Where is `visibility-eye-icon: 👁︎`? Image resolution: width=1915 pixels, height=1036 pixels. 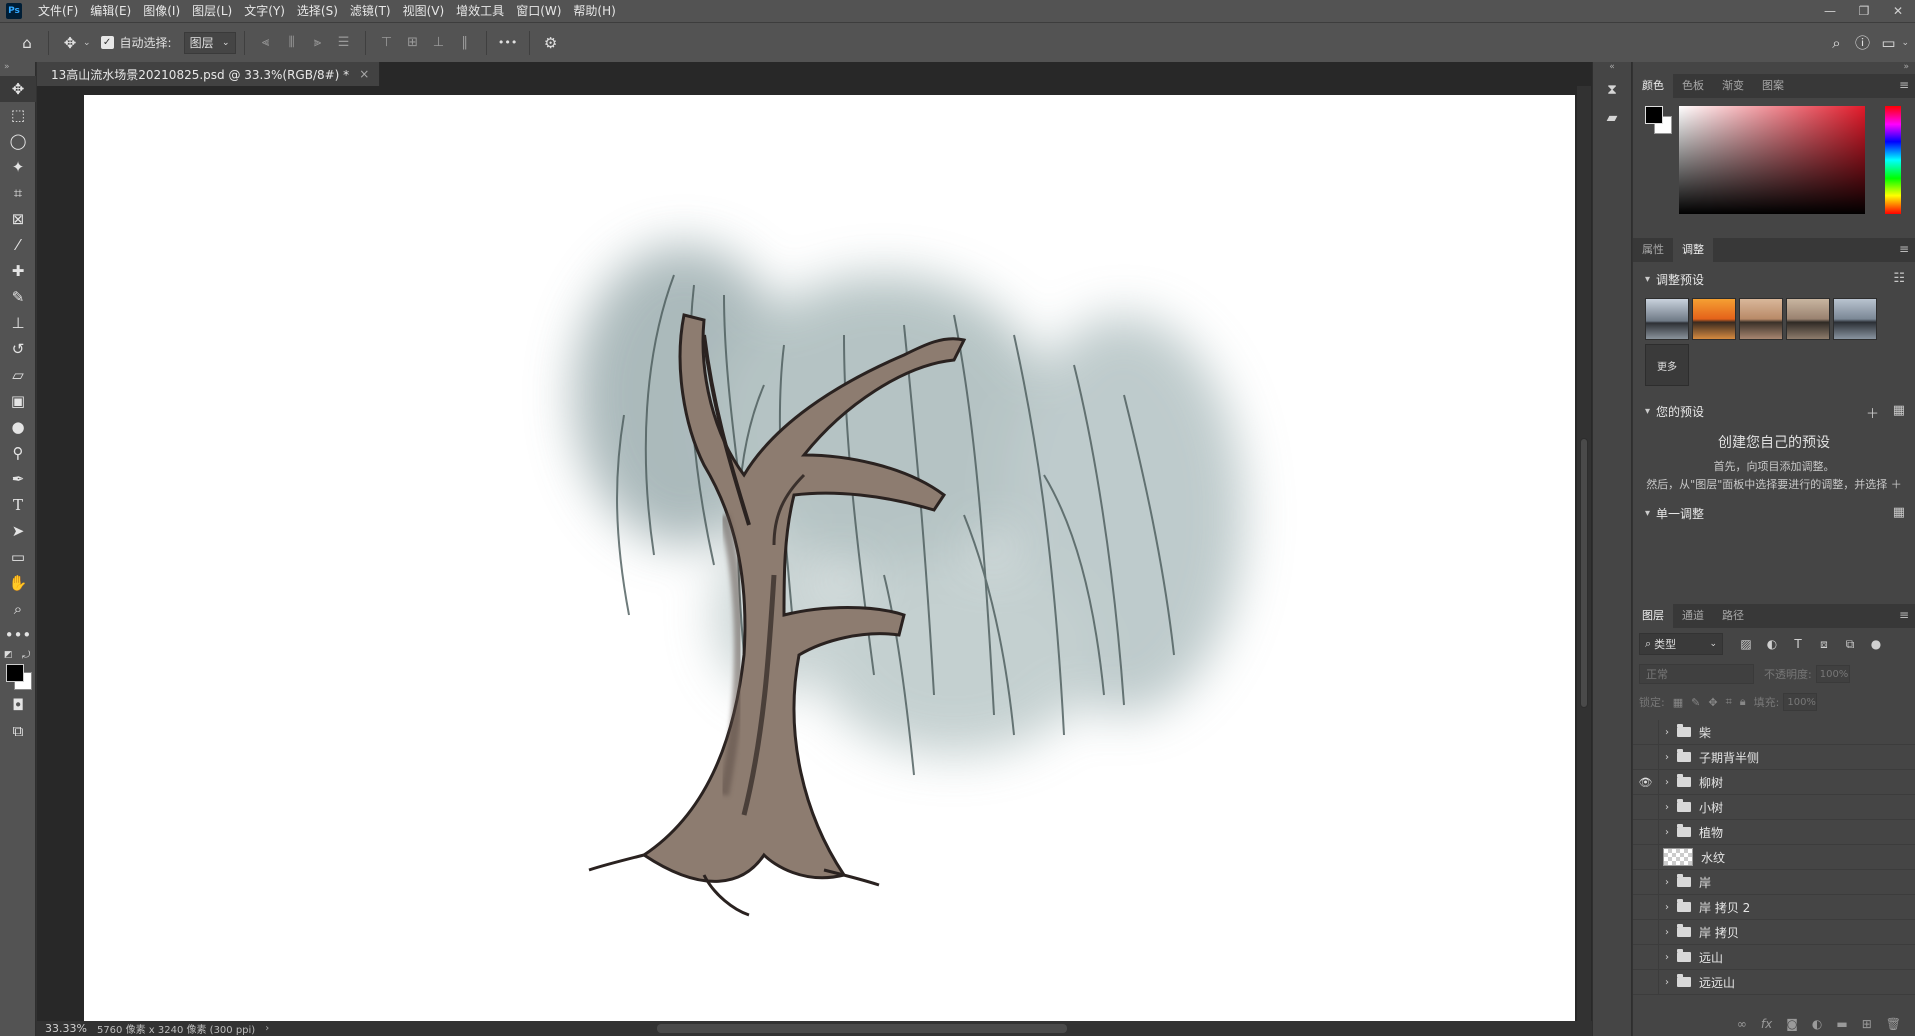 visibility-eye-icon: 👁︎ is located at coordinates (1646, 782).